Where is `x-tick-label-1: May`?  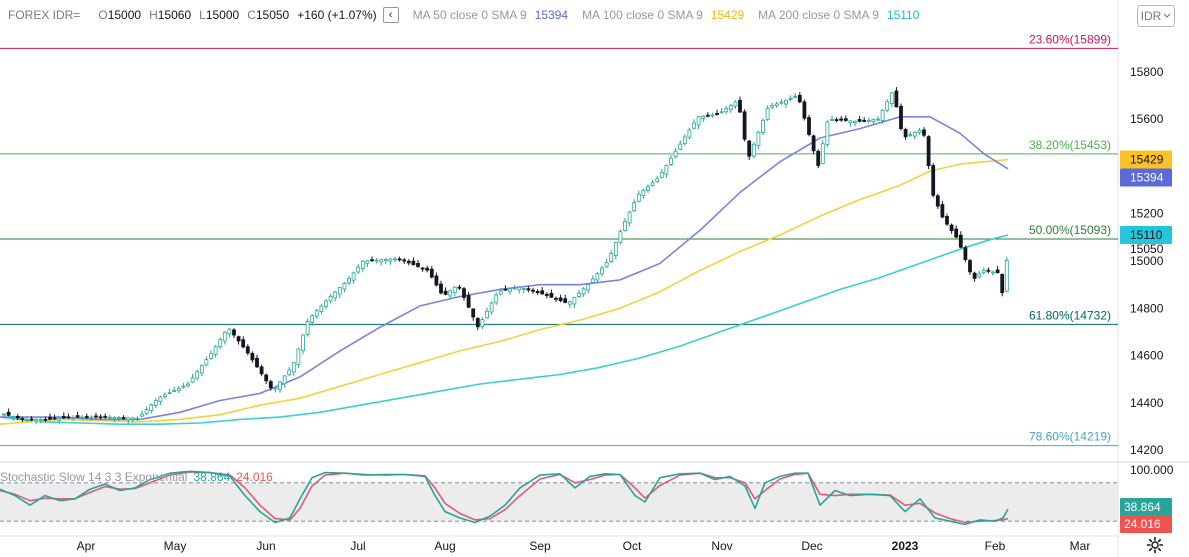 x-tick-label-1: May is located at coordinates (175, 546).